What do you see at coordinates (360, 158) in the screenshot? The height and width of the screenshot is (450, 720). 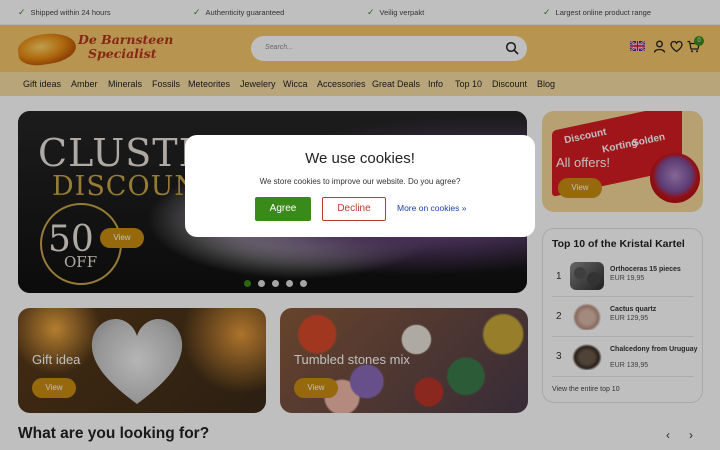 I see `cookie-title: We use cookies!` at bounding box center [360, 158].